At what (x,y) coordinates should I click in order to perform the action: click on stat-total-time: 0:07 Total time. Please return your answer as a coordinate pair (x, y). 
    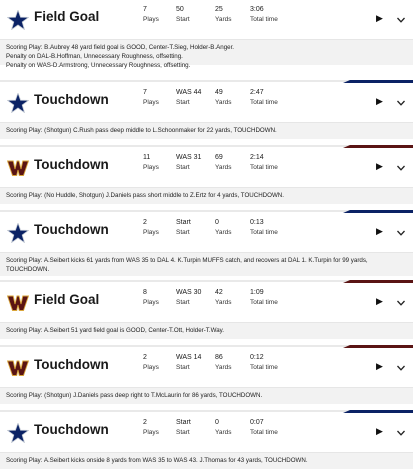
    Looking at the image, I should click on (264, 428).